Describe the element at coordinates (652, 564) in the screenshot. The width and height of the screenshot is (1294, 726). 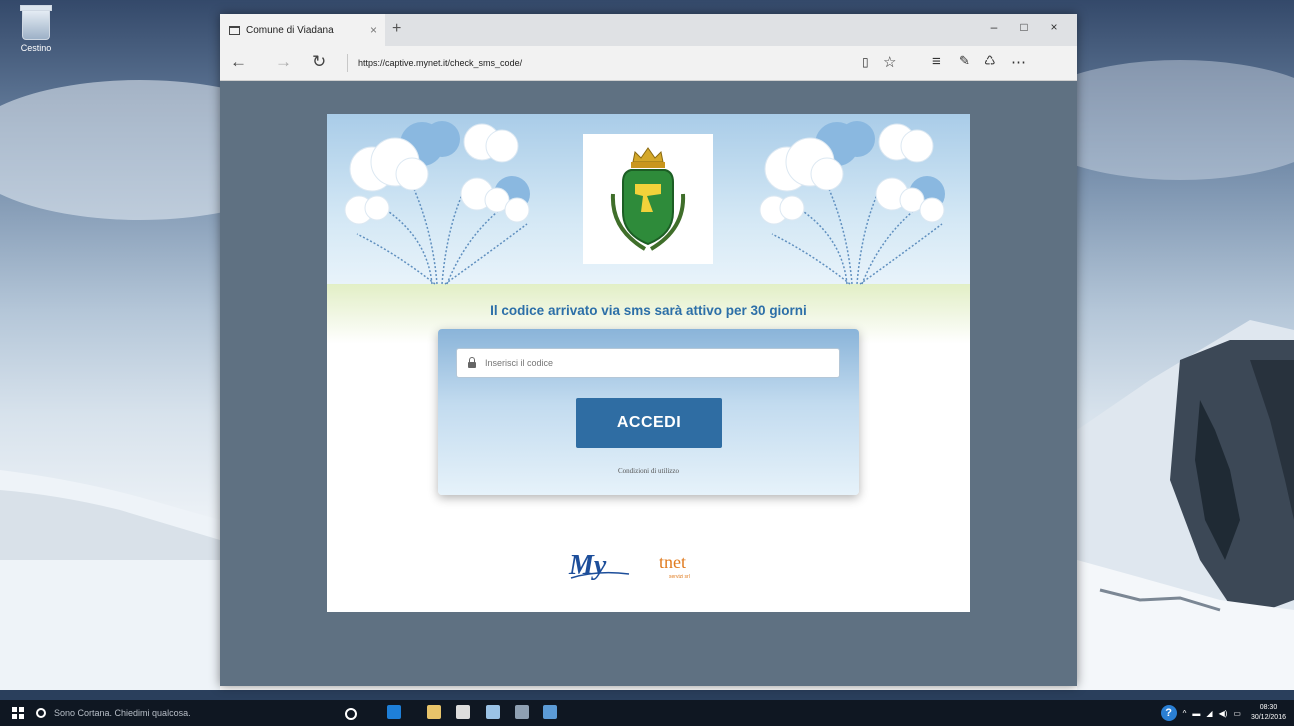
I see `mynet-tnet-logo: My tnet servizi srl` at that location.